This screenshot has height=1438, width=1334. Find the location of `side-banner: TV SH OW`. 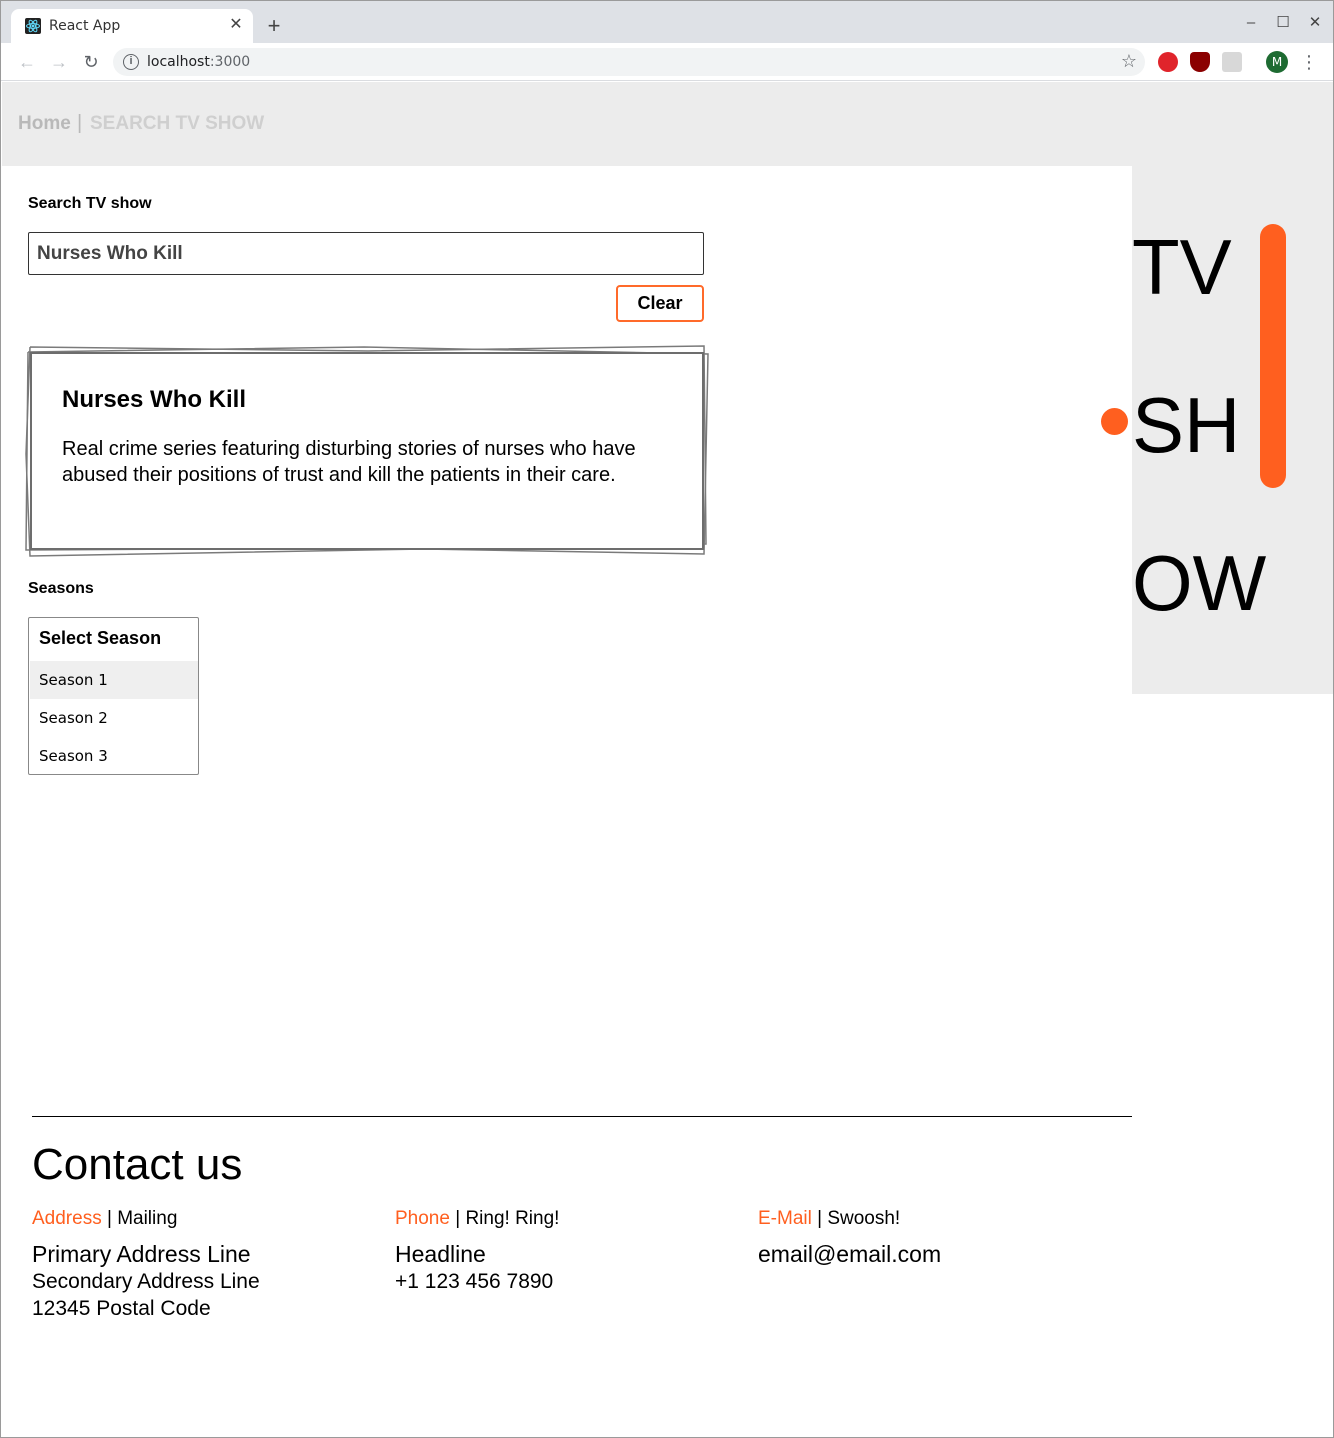

side-banner: TV SH OW is located at coordinates (1232, 430).